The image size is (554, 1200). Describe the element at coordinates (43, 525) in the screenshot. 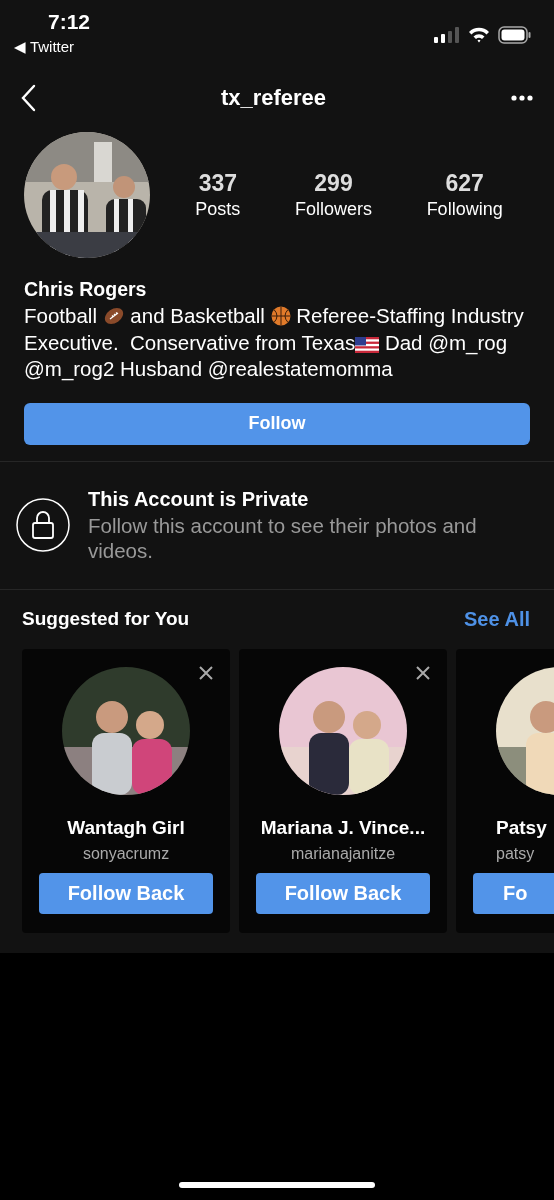

I see `lock-icon` at that location.